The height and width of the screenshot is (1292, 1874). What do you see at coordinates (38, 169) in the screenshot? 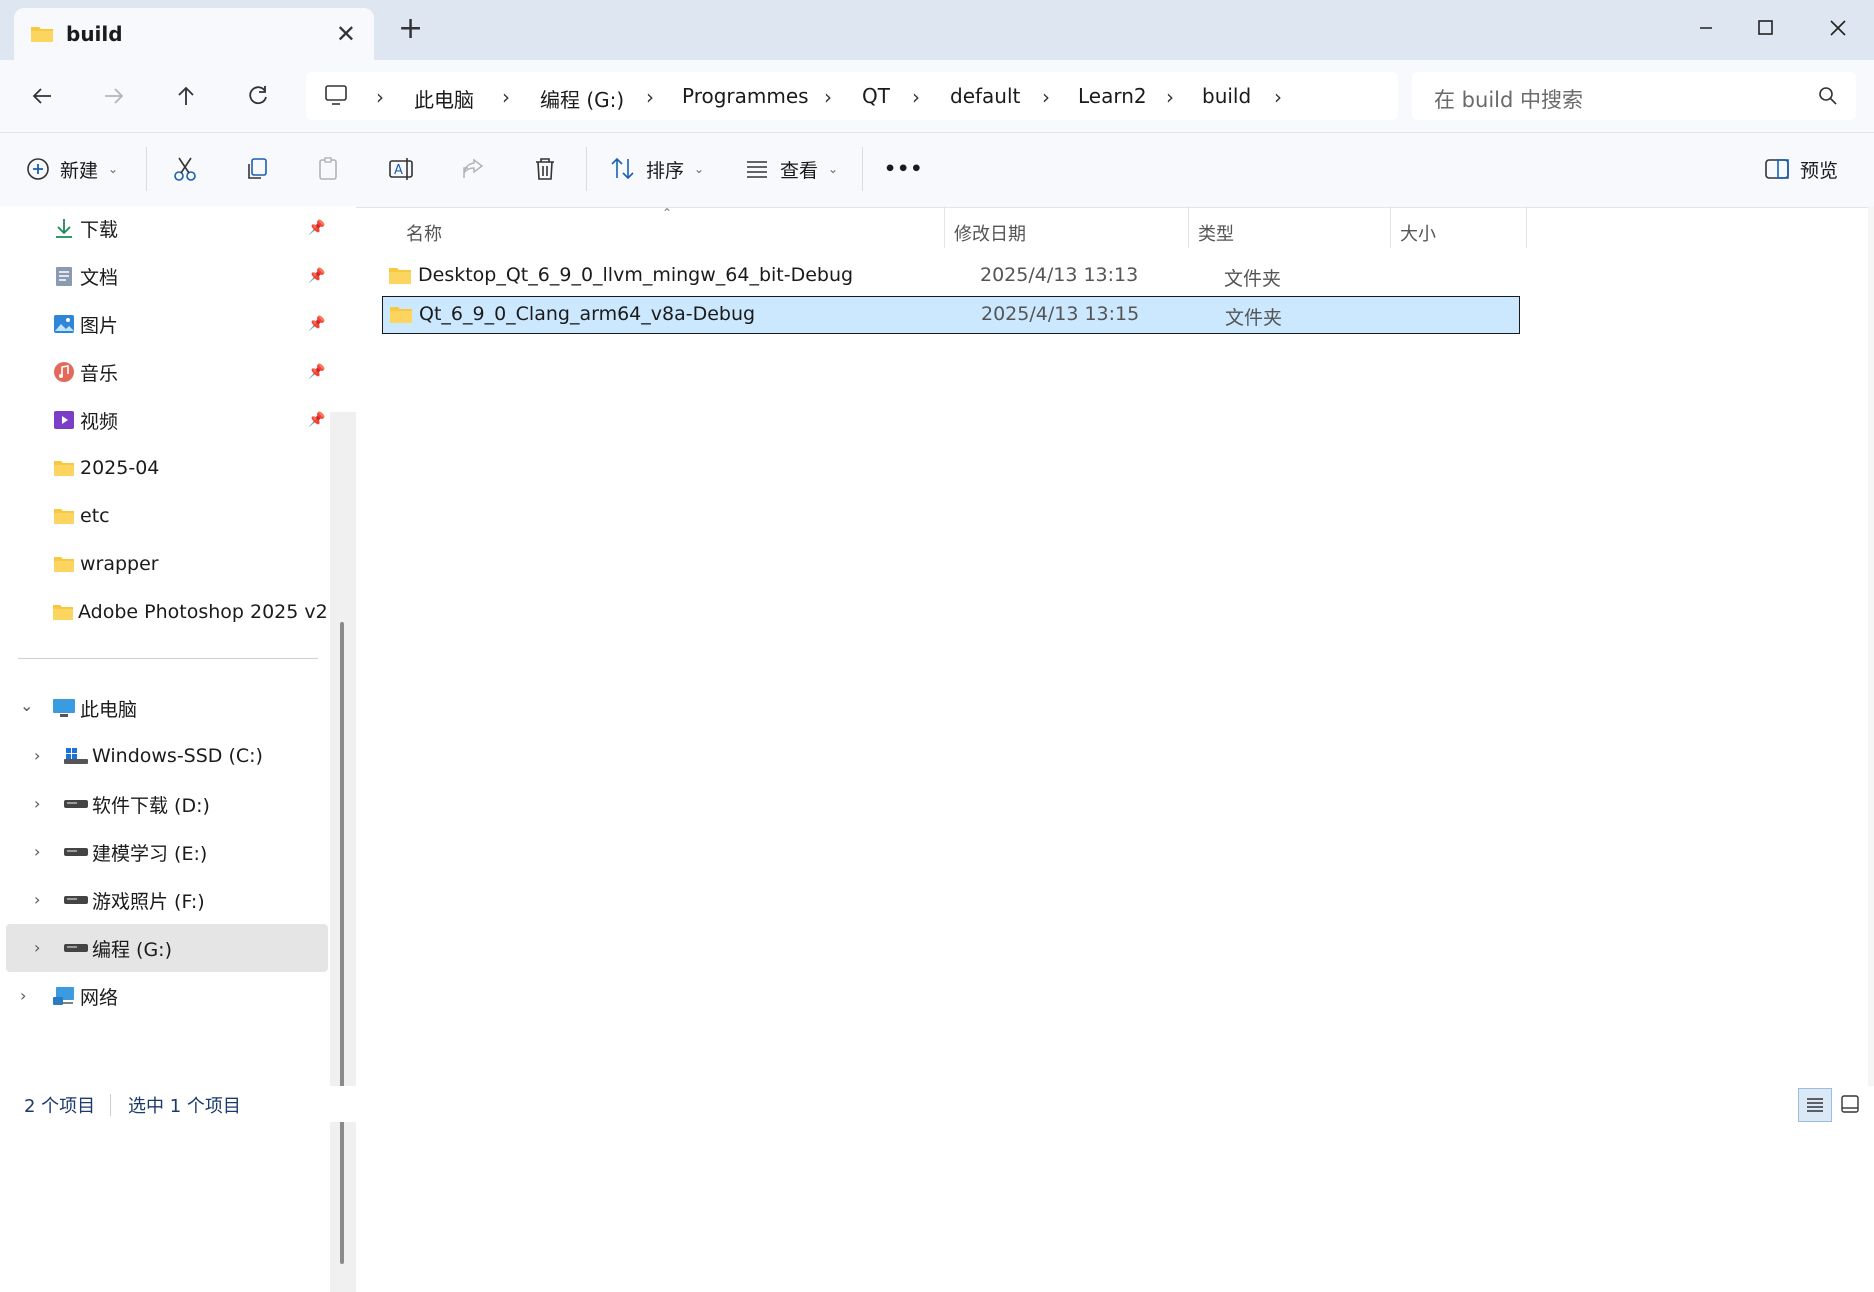
I see `plus-circle-icon` at bounding box center [38, 169].